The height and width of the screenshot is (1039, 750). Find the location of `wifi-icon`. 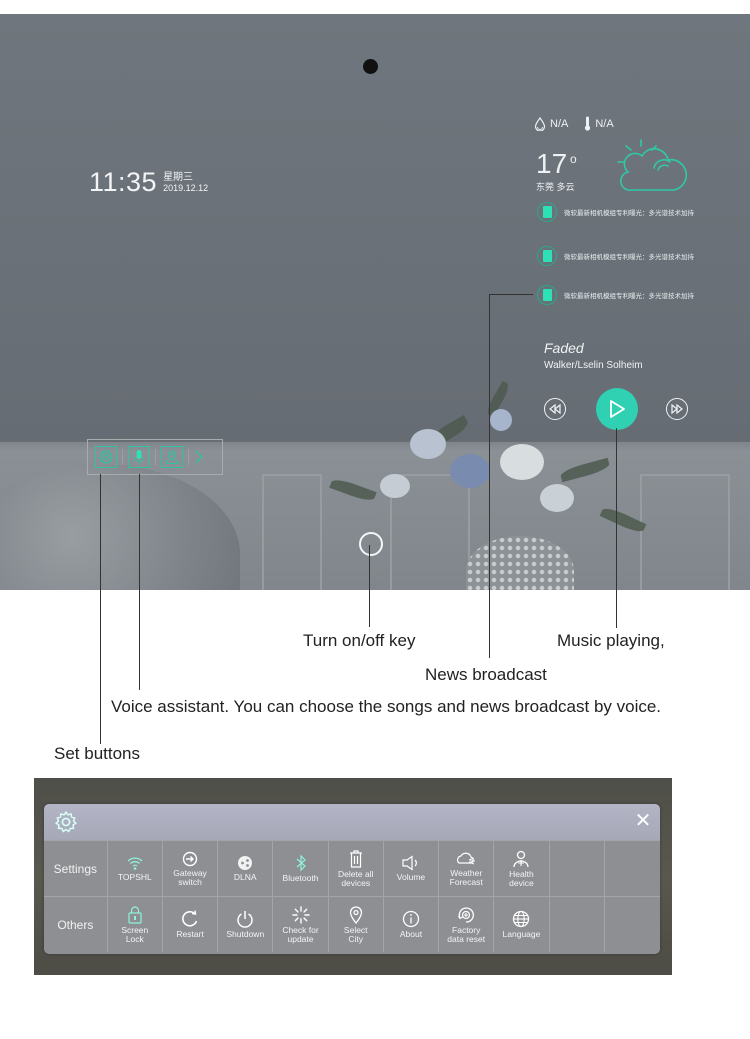

wifi-icon is located at coordinates (135, 863).